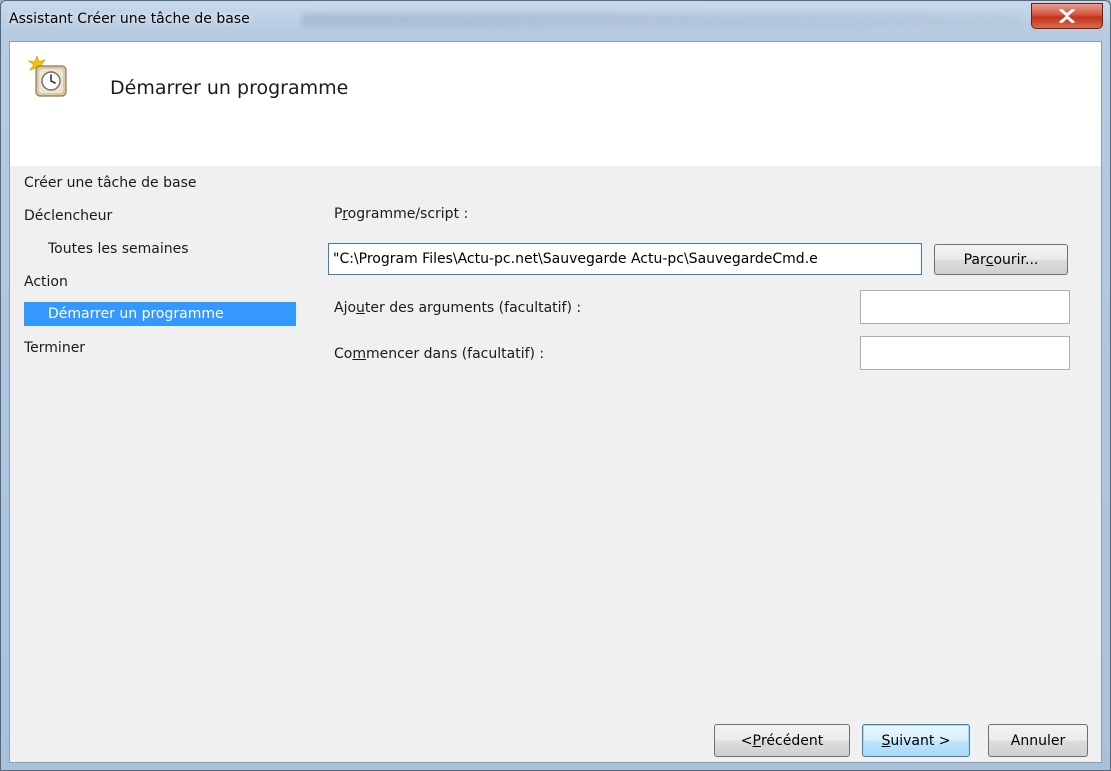 The image size is (1111, 771). I want to click on title-bar: Assistant Créer une tâche de base, so click(555, 21).